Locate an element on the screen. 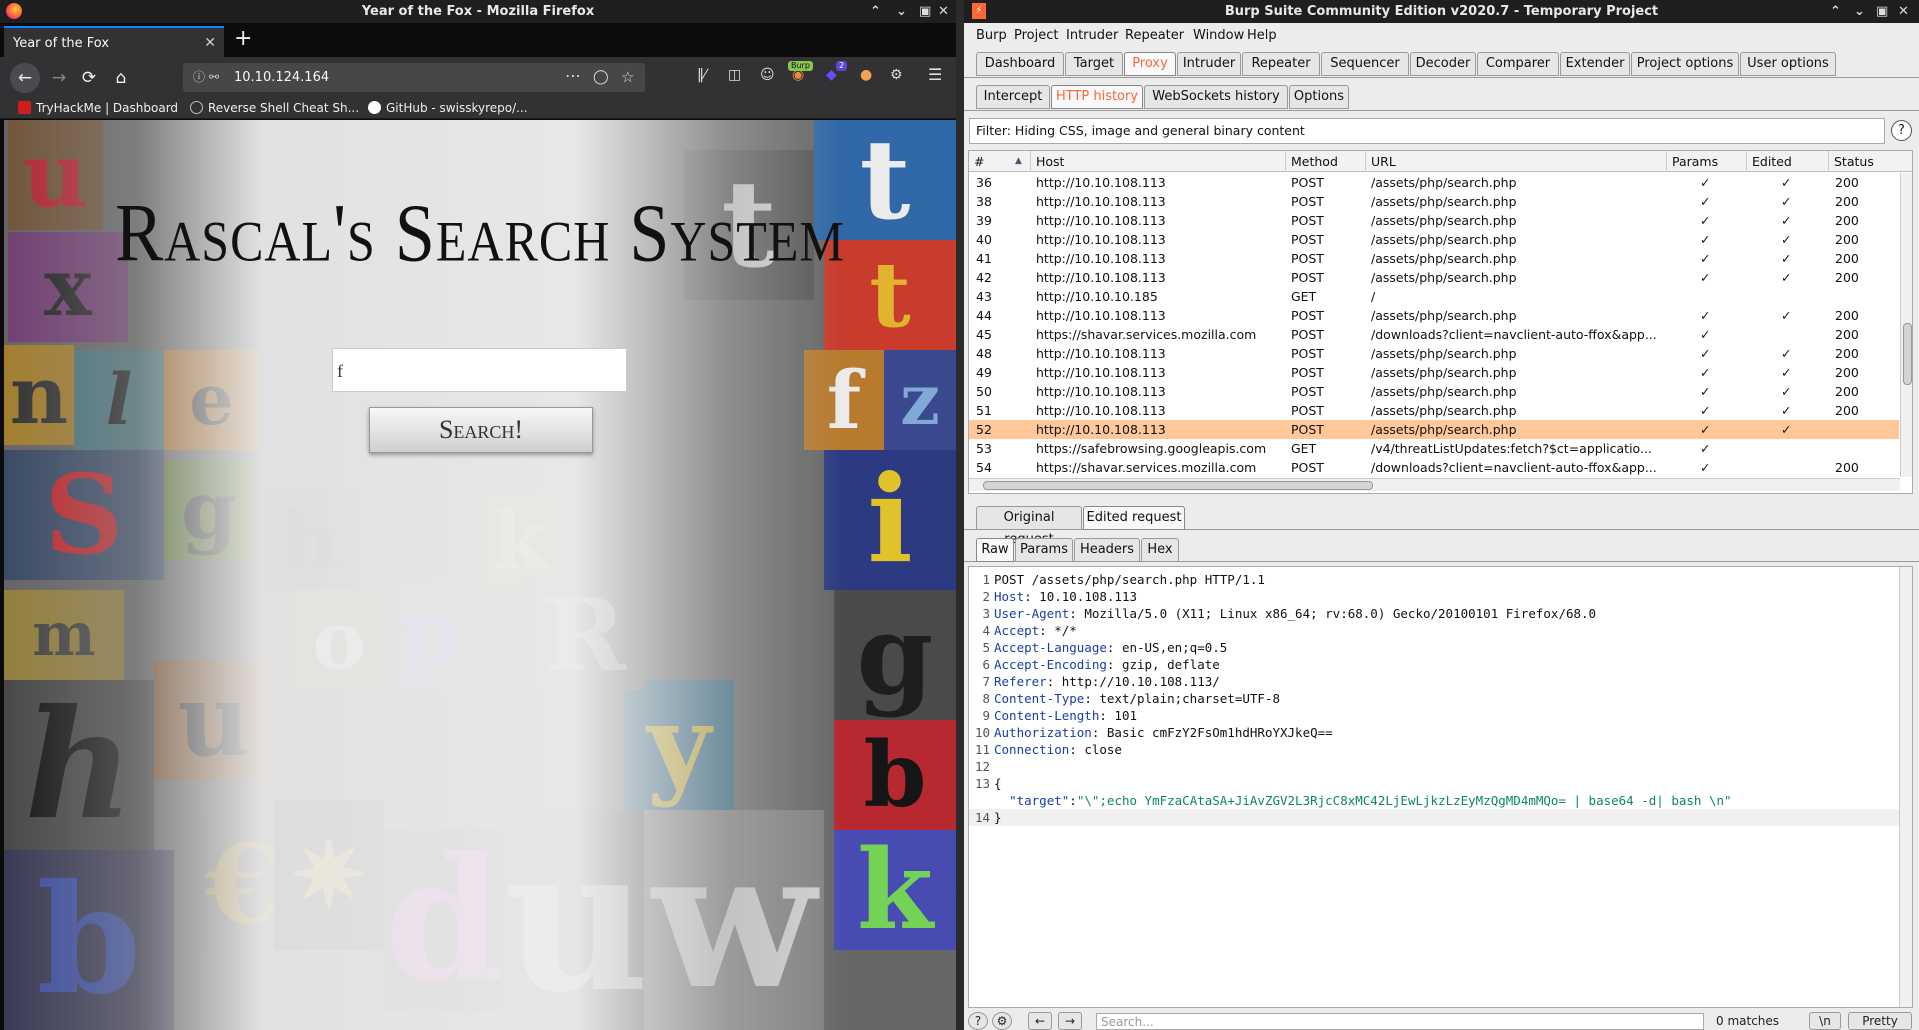 This screenshot has height=1030, width=1919. account-icon: ☺ is located at coordinates (767, 75).